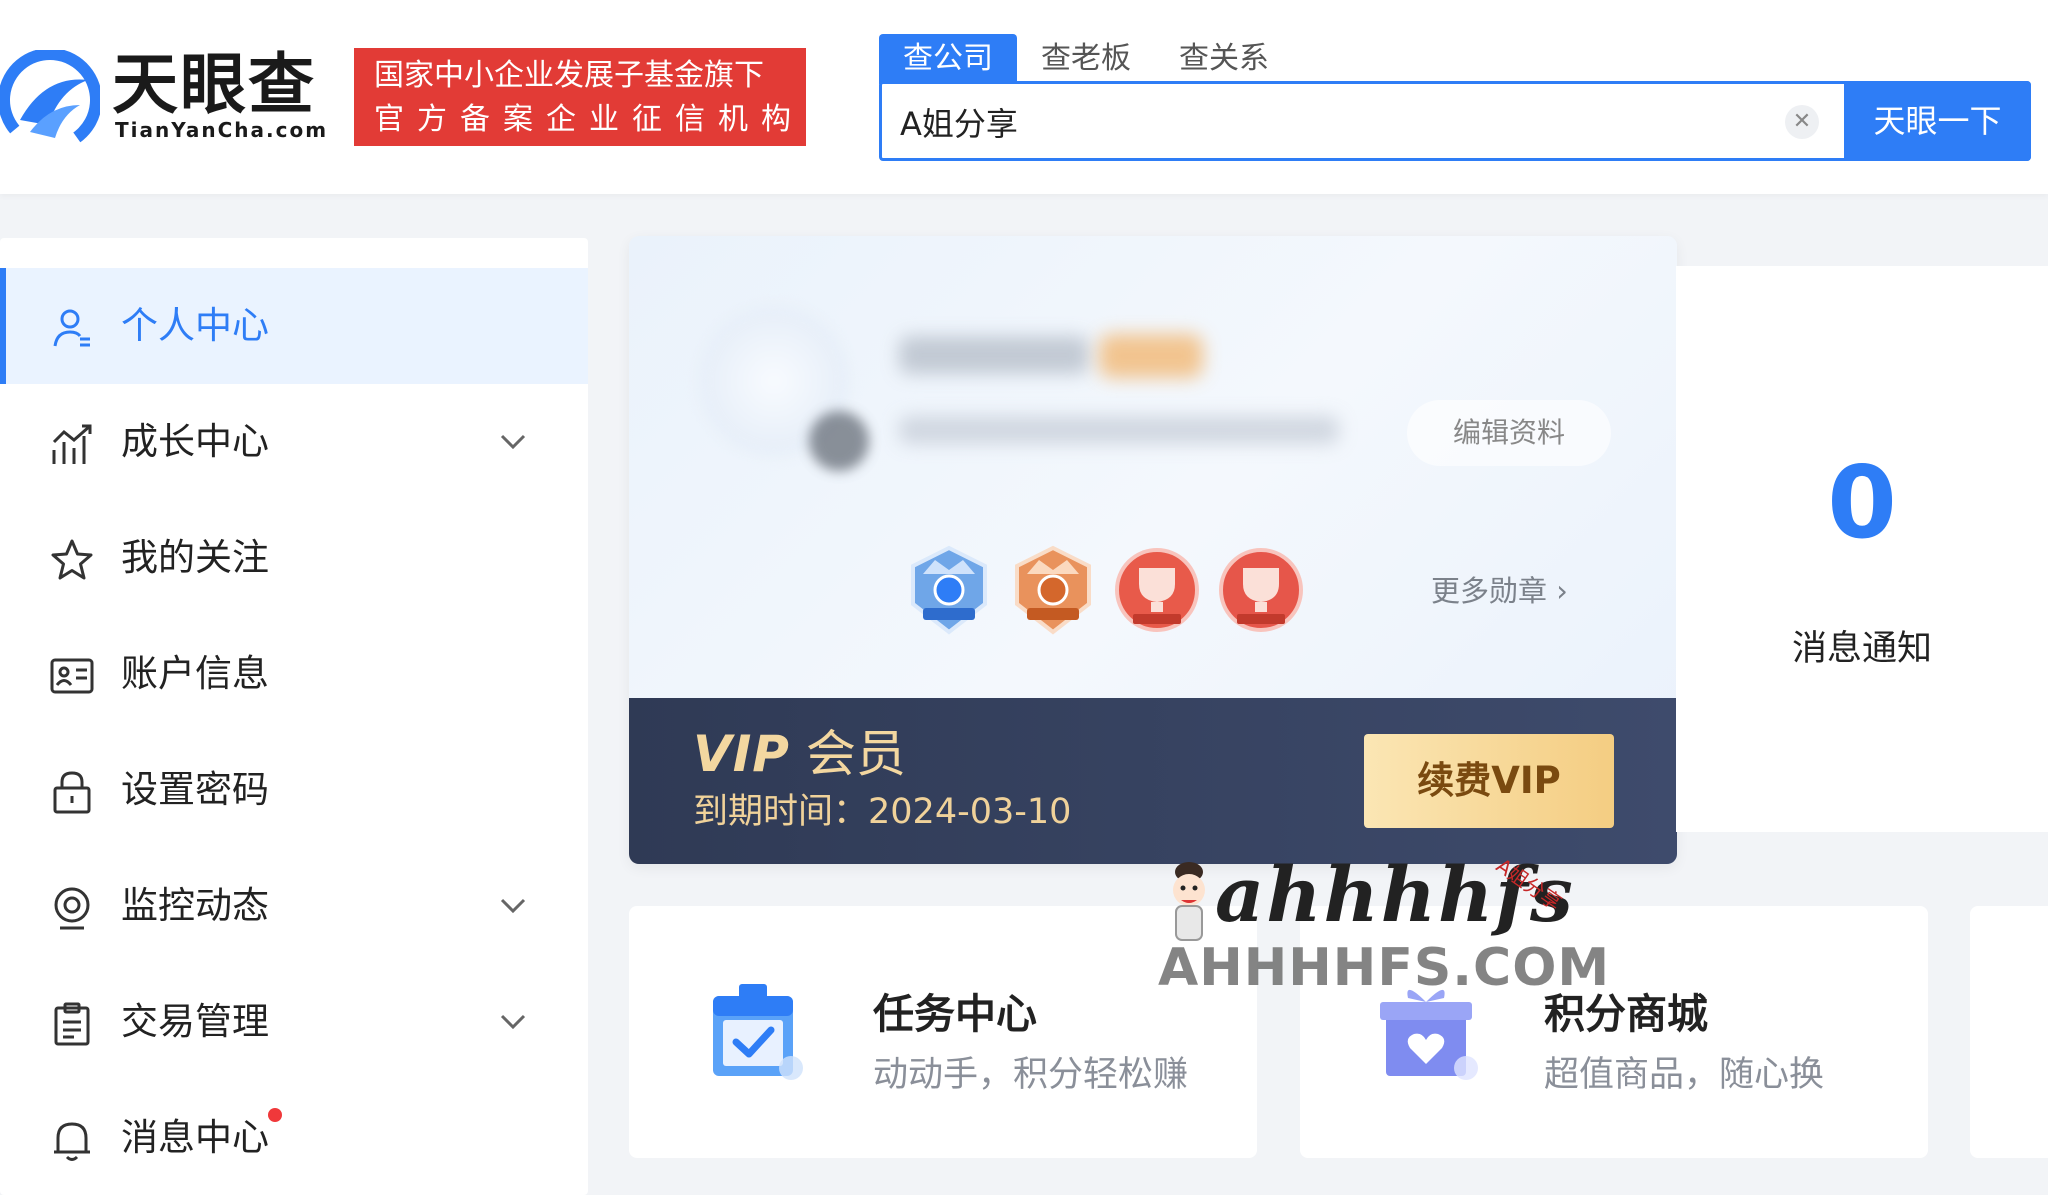 Image resolution: width=2048 pixels, height=1195 pixels. Describe the element at coordinates (1937, 121) in the screenshot. I see `search-button: 天眼一下` at that location.